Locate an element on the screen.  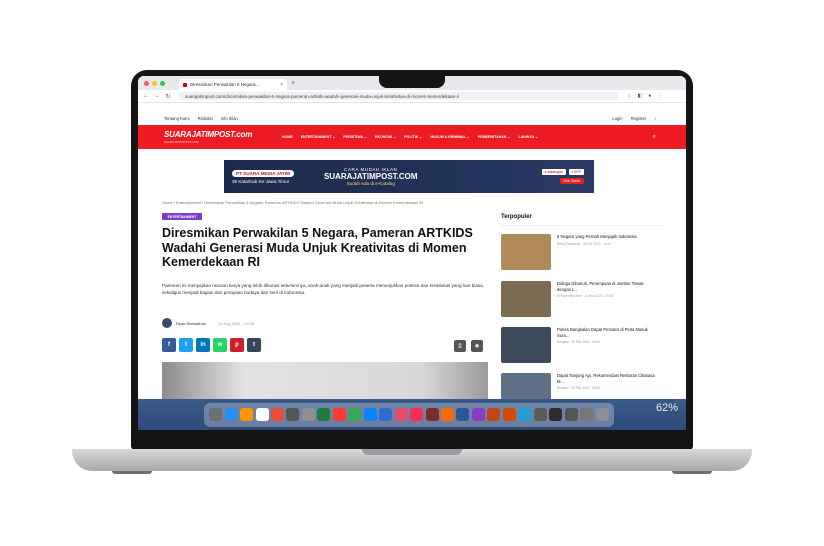
search-icon: ⌕ is located at coordinates (654, 137).